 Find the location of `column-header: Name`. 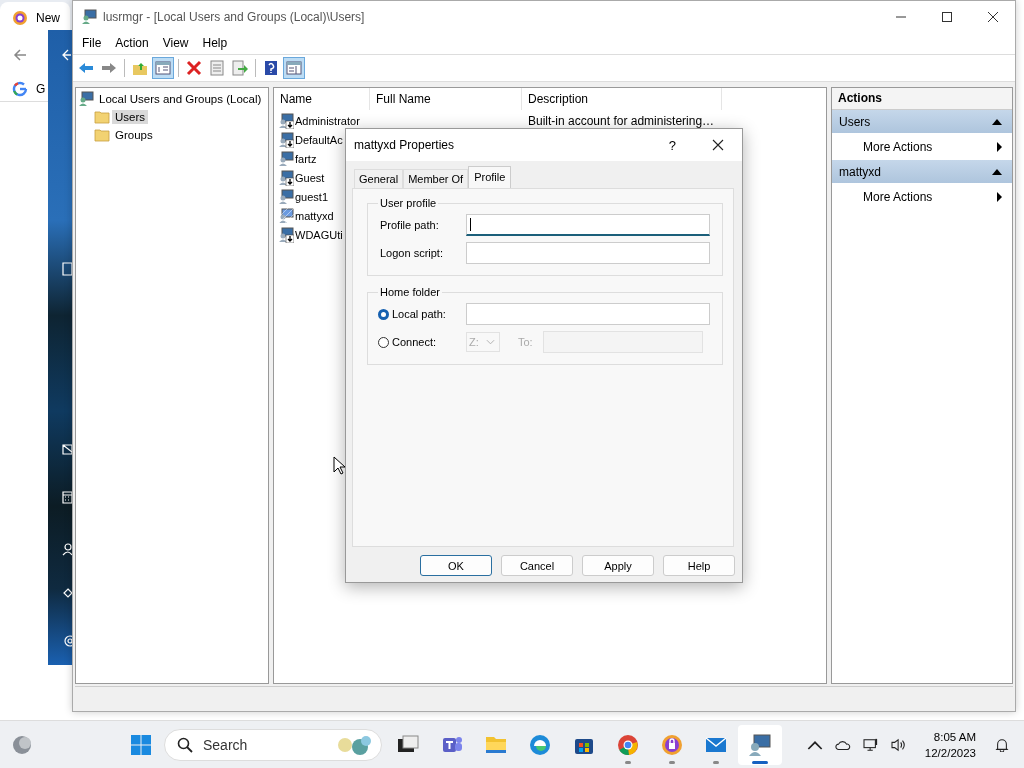

column-header: Name is located at coordinates (322, 99).